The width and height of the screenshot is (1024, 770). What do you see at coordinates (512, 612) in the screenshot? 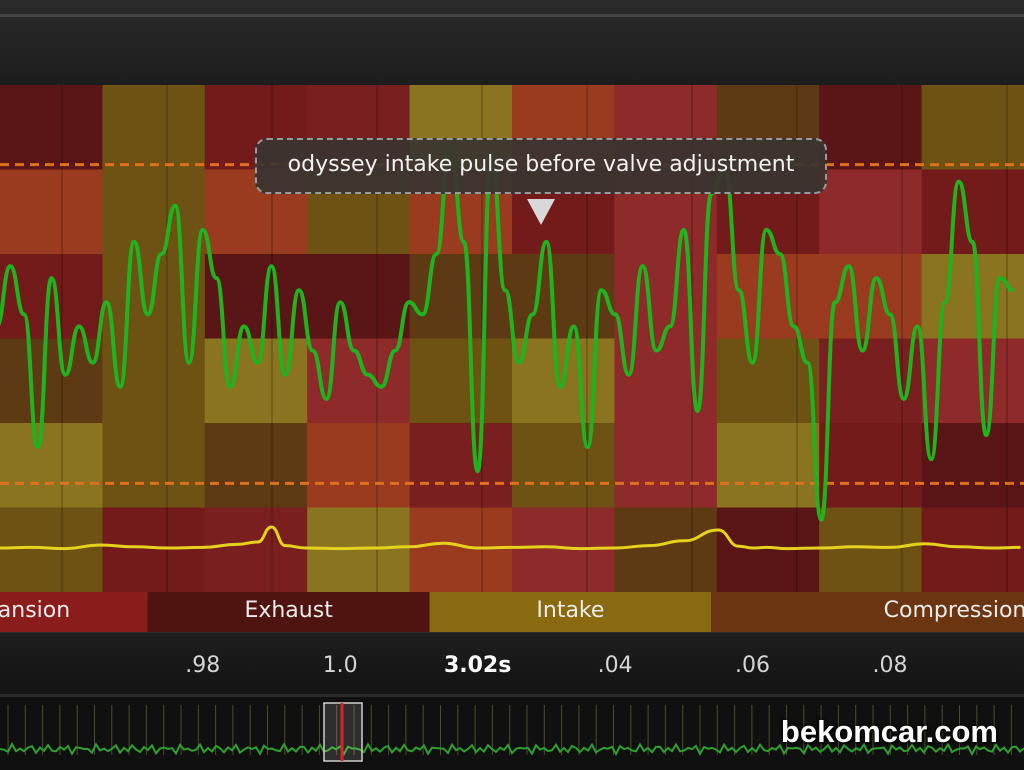
I see `phase-strip` at bounding box center [512, 612].